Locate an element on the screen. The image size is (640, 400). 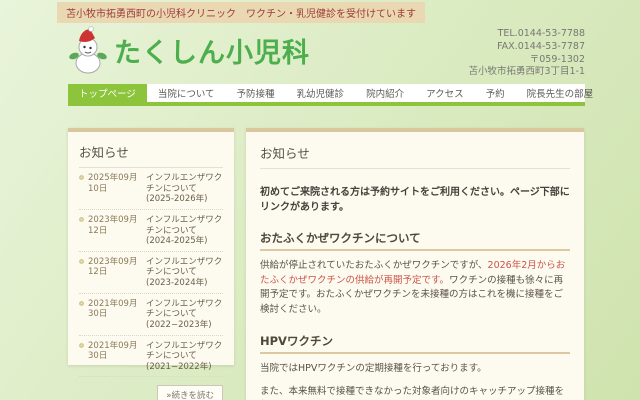
logo: たくしん小児科 is located at coordinates (189, 50).